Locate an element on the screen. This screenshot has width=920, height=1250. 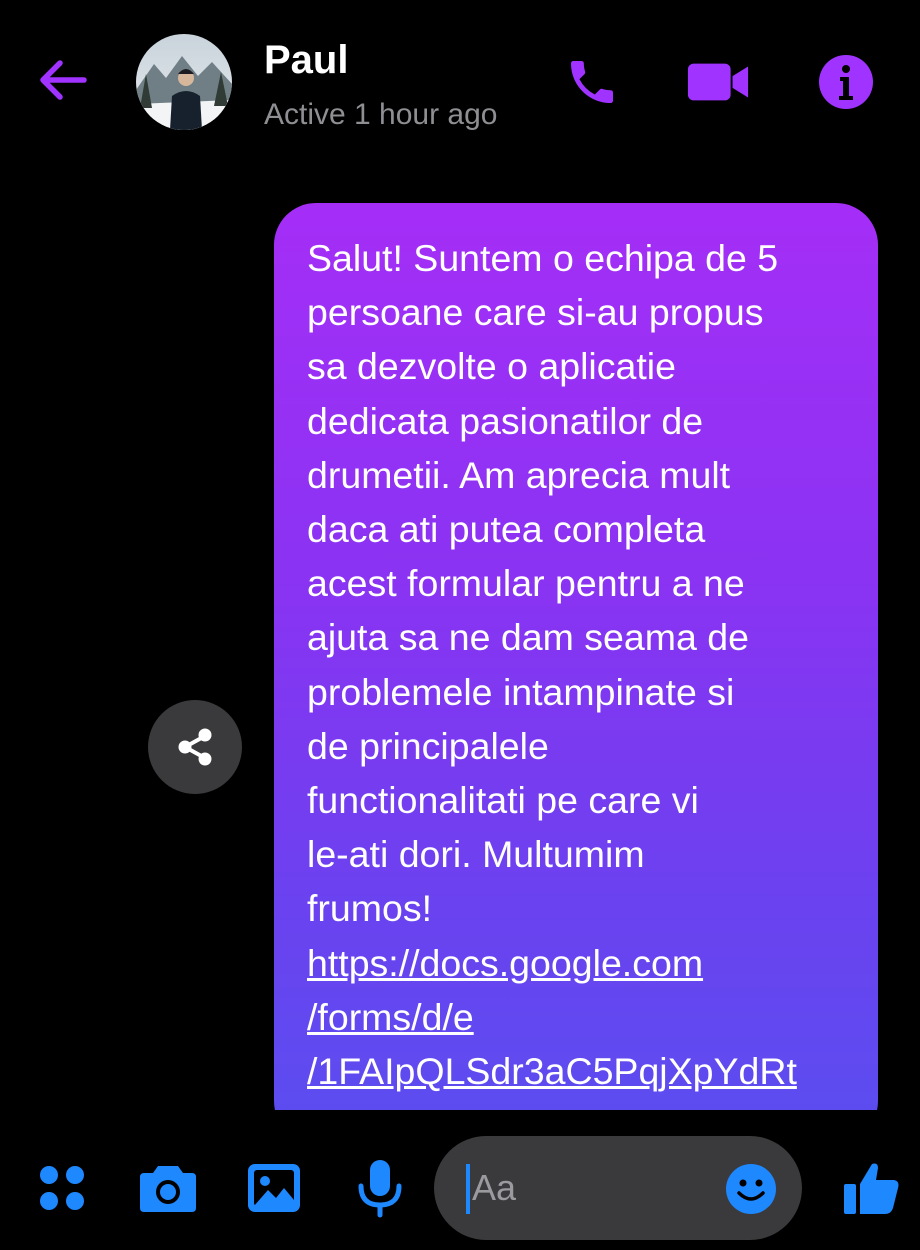
back-button is located at coordinates (62, 80).